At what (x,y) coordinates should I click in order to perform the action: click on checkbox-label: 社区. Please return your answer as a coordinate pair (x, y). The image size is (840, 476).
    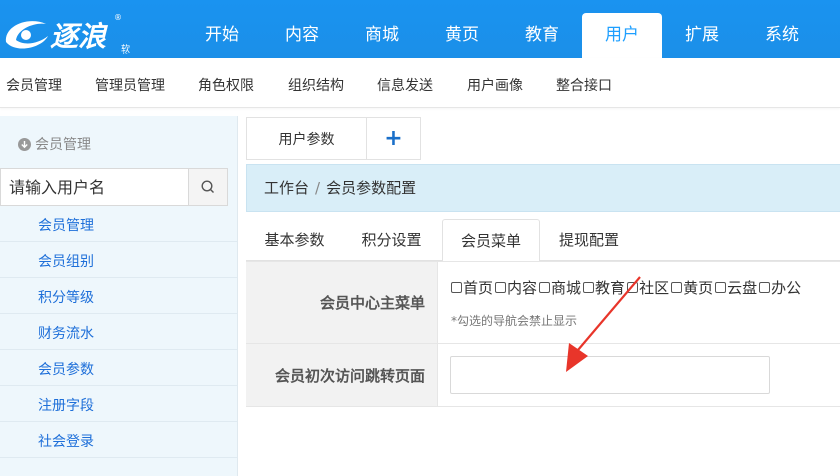
    Looking at the image, I should click on (654, 288).